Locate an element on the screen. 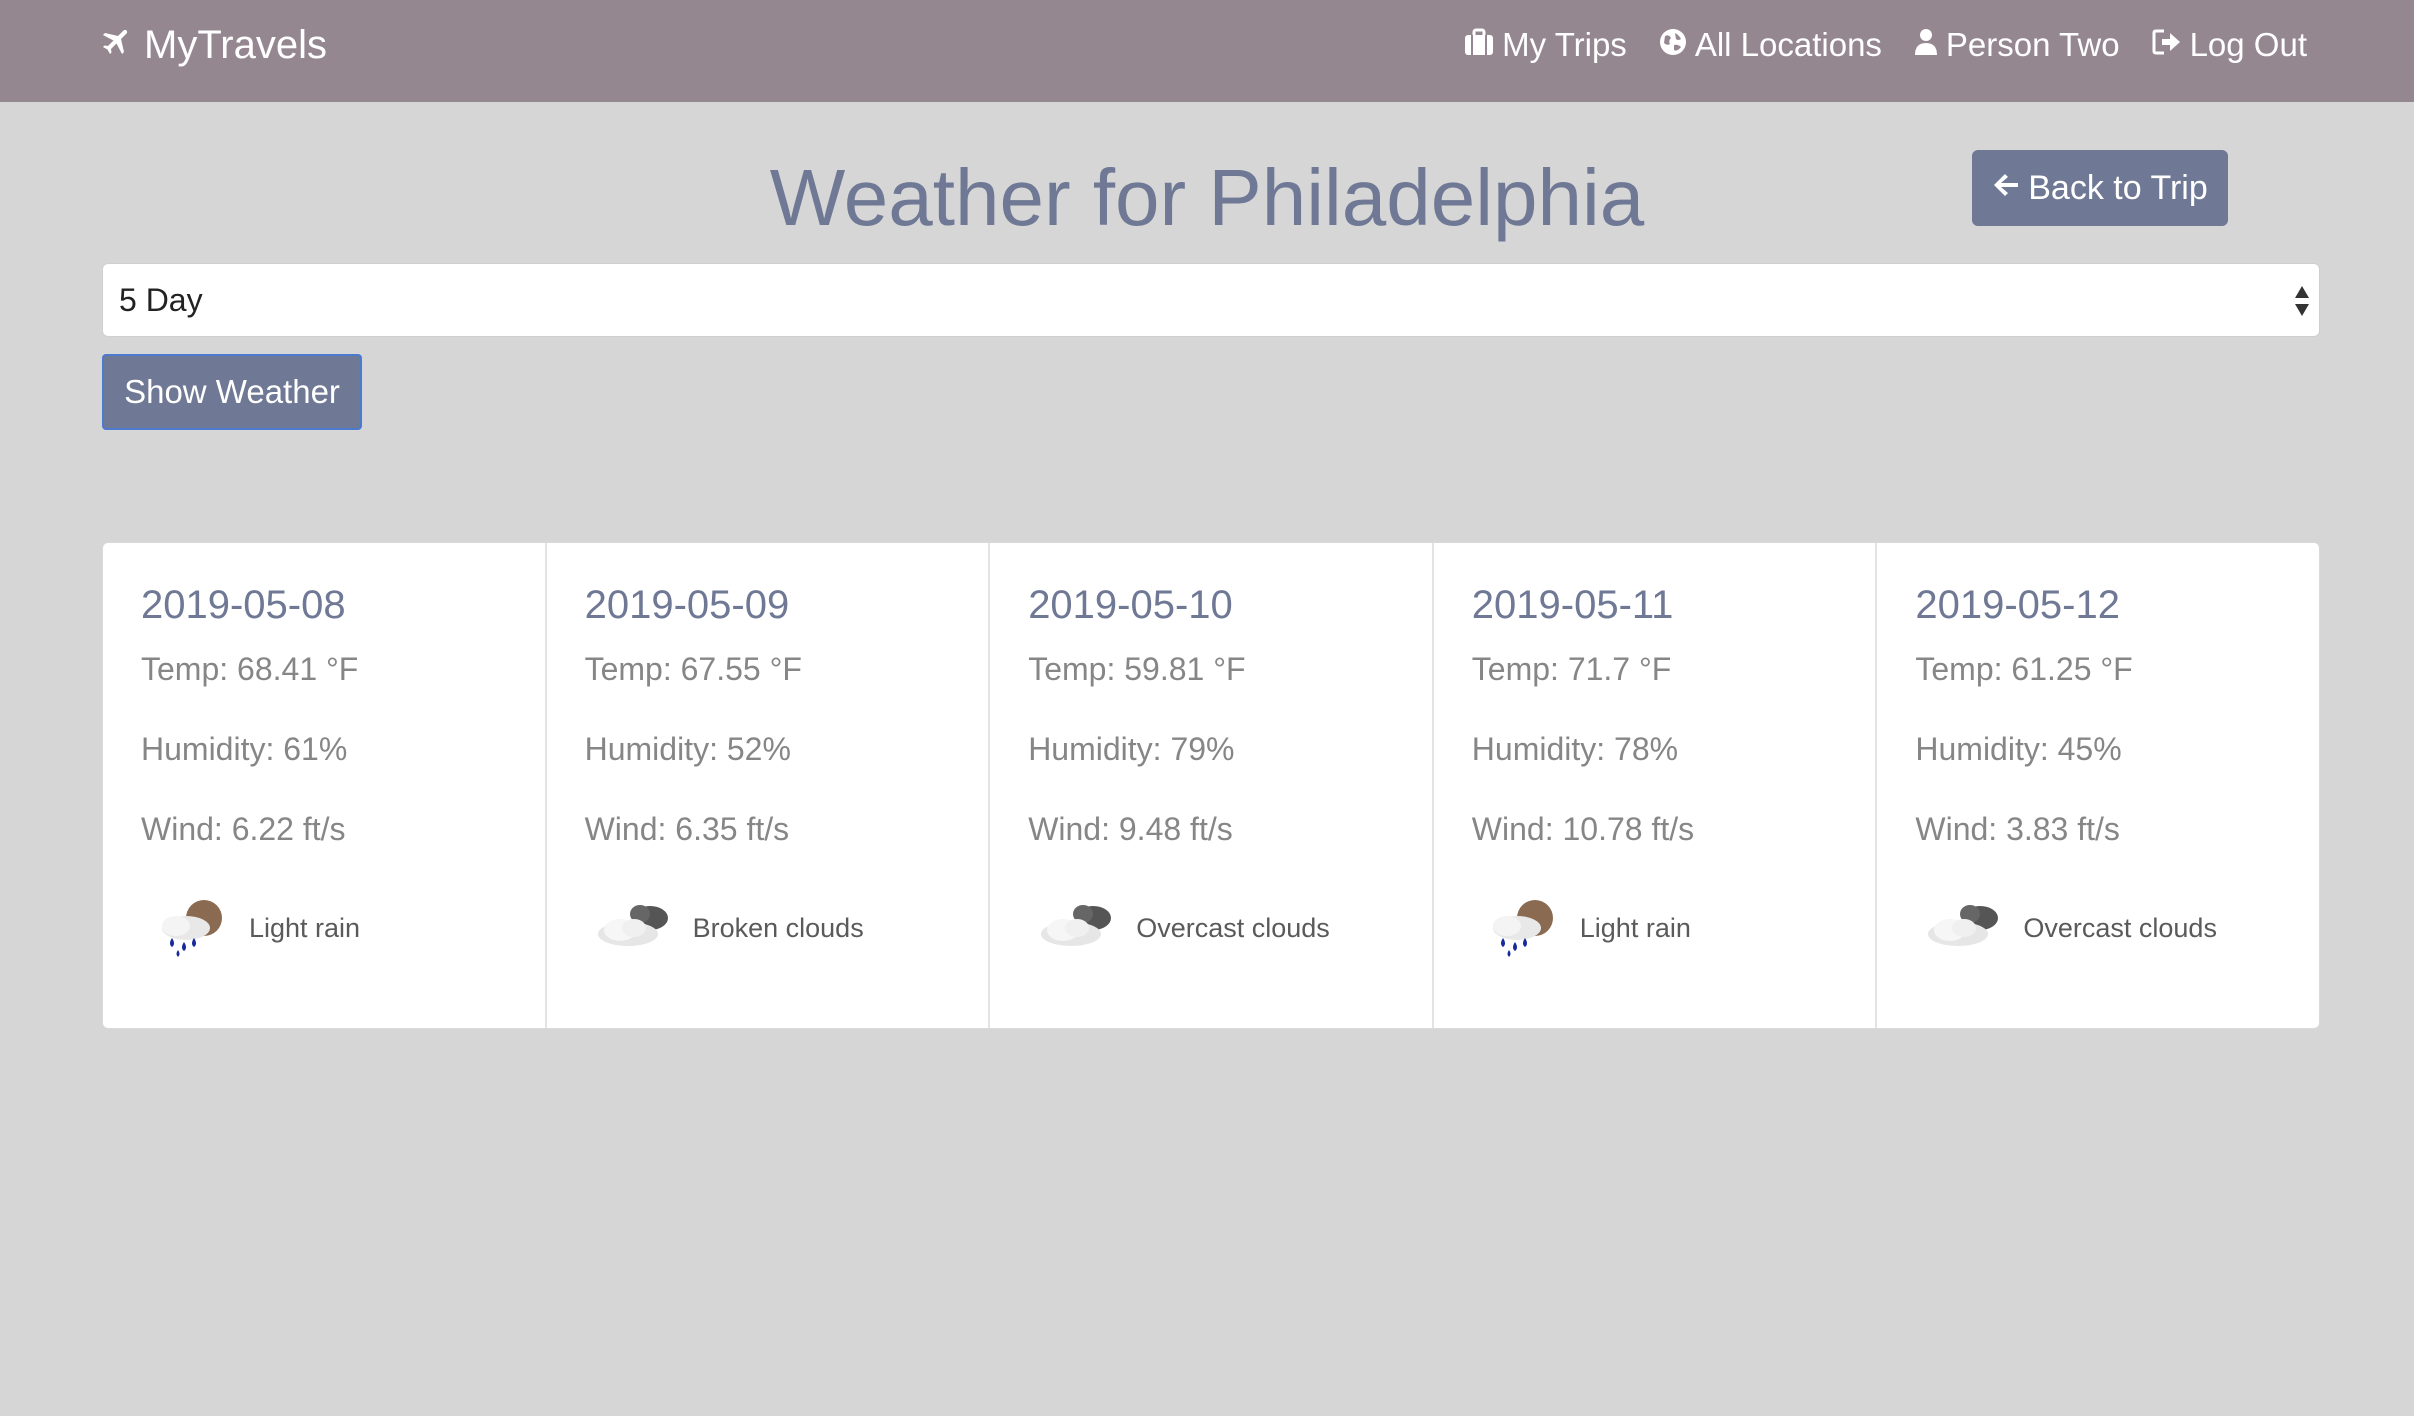 This screenshot has width=2414, height=1416. forecast-wind: Wind: 6.35 ft/s is located at coordinates (687, 829).